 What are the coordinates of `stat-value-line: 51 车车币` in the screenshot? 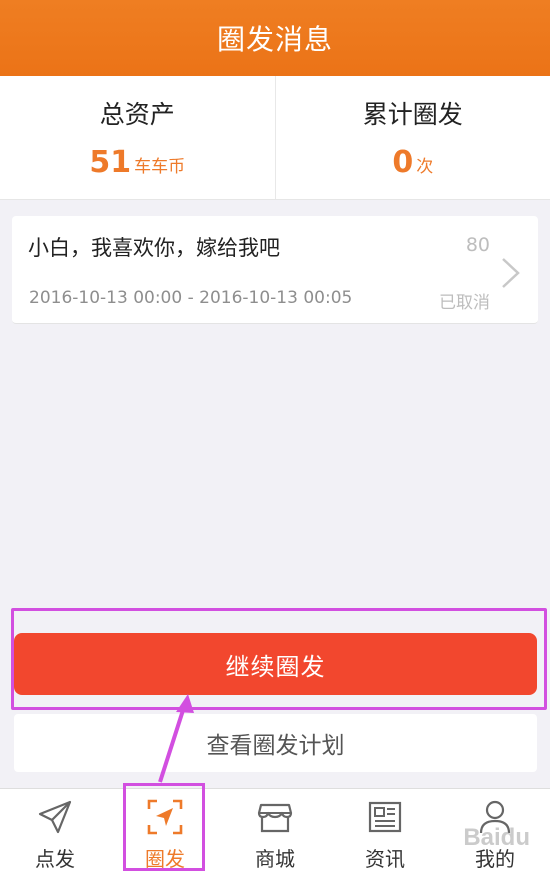 It's located at (137, 162).